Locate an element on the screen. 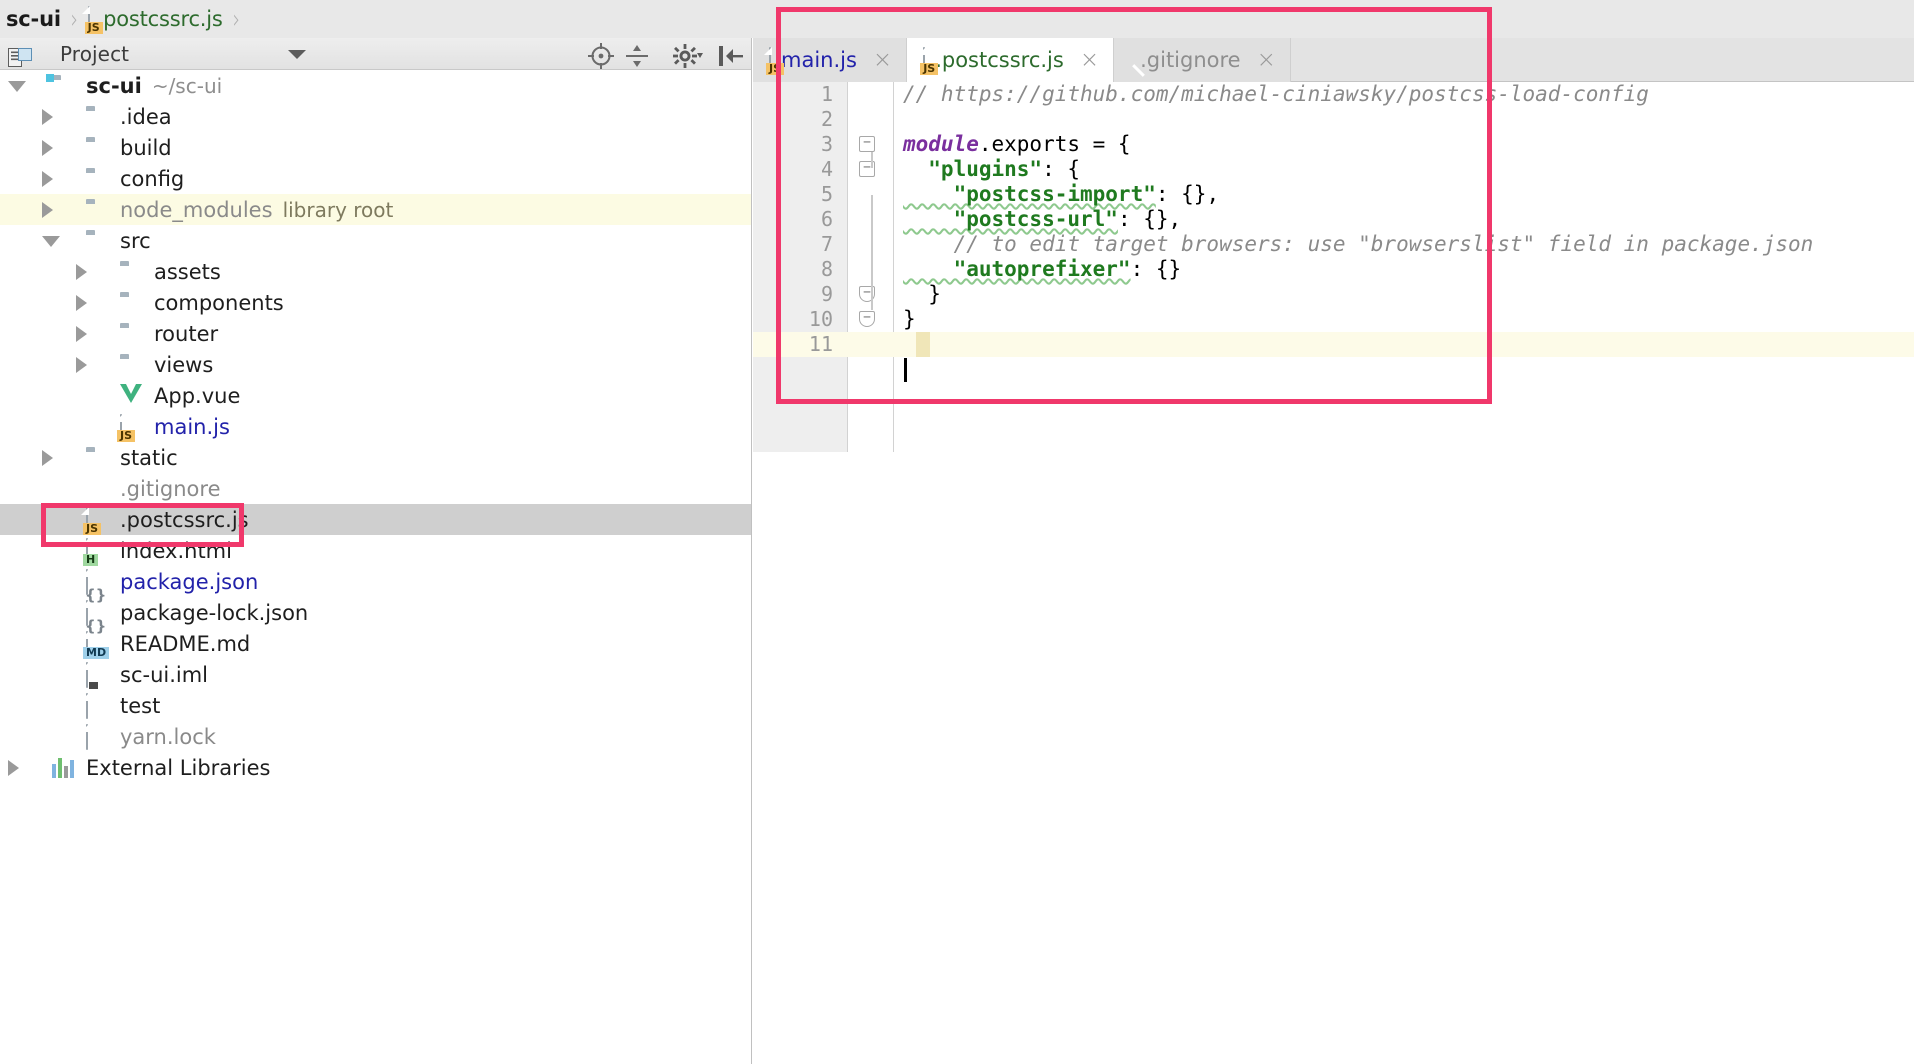  tree-item-build: build is located at coordinates (375, 147).